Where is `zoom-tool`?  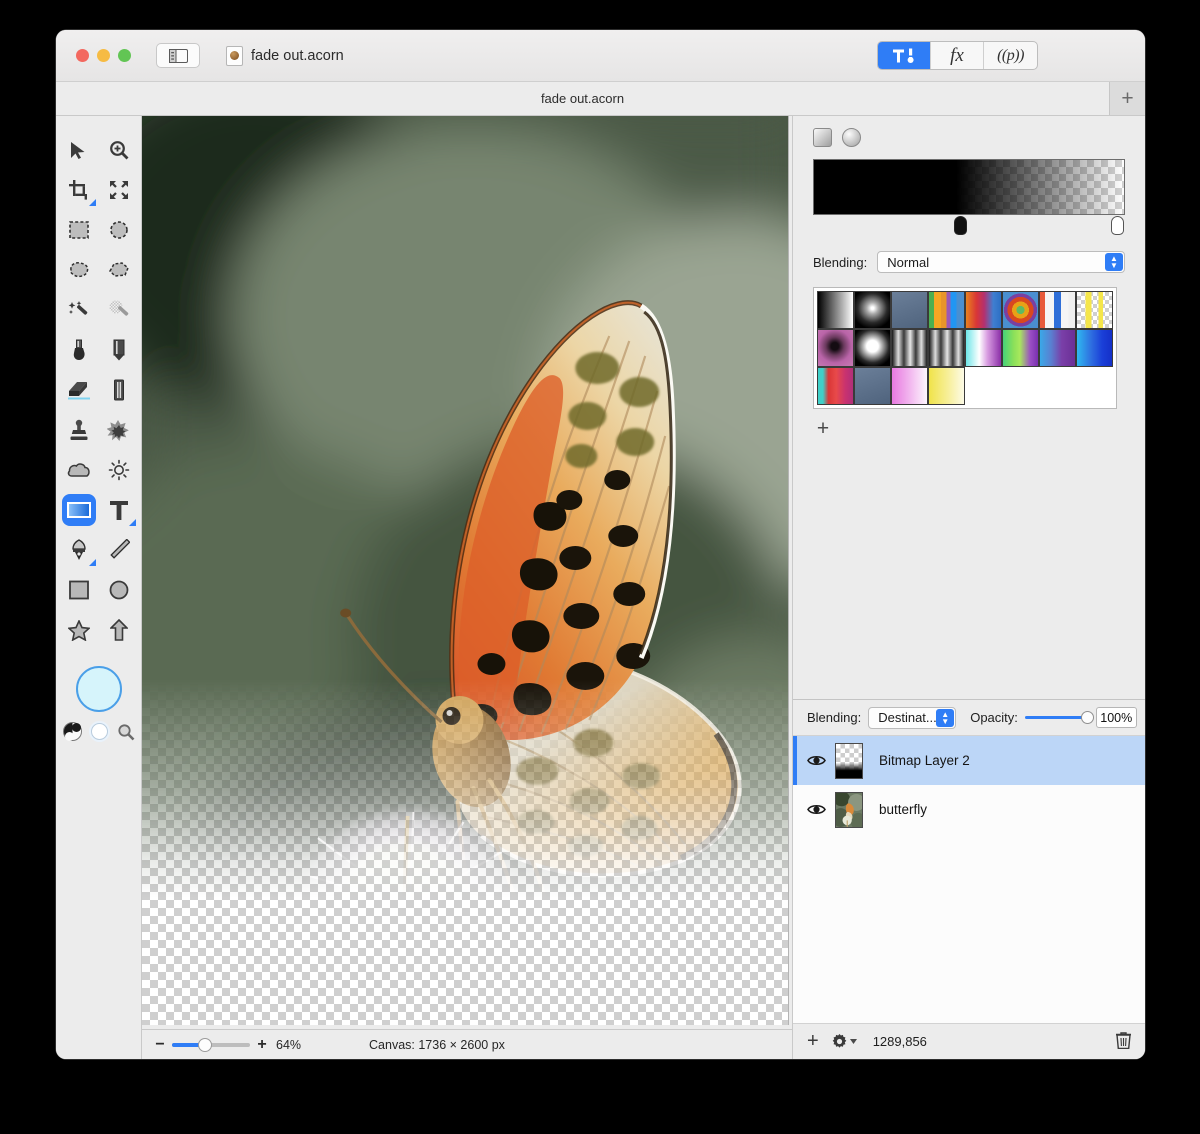
zoom-tool is located at coordinates (119, 150).